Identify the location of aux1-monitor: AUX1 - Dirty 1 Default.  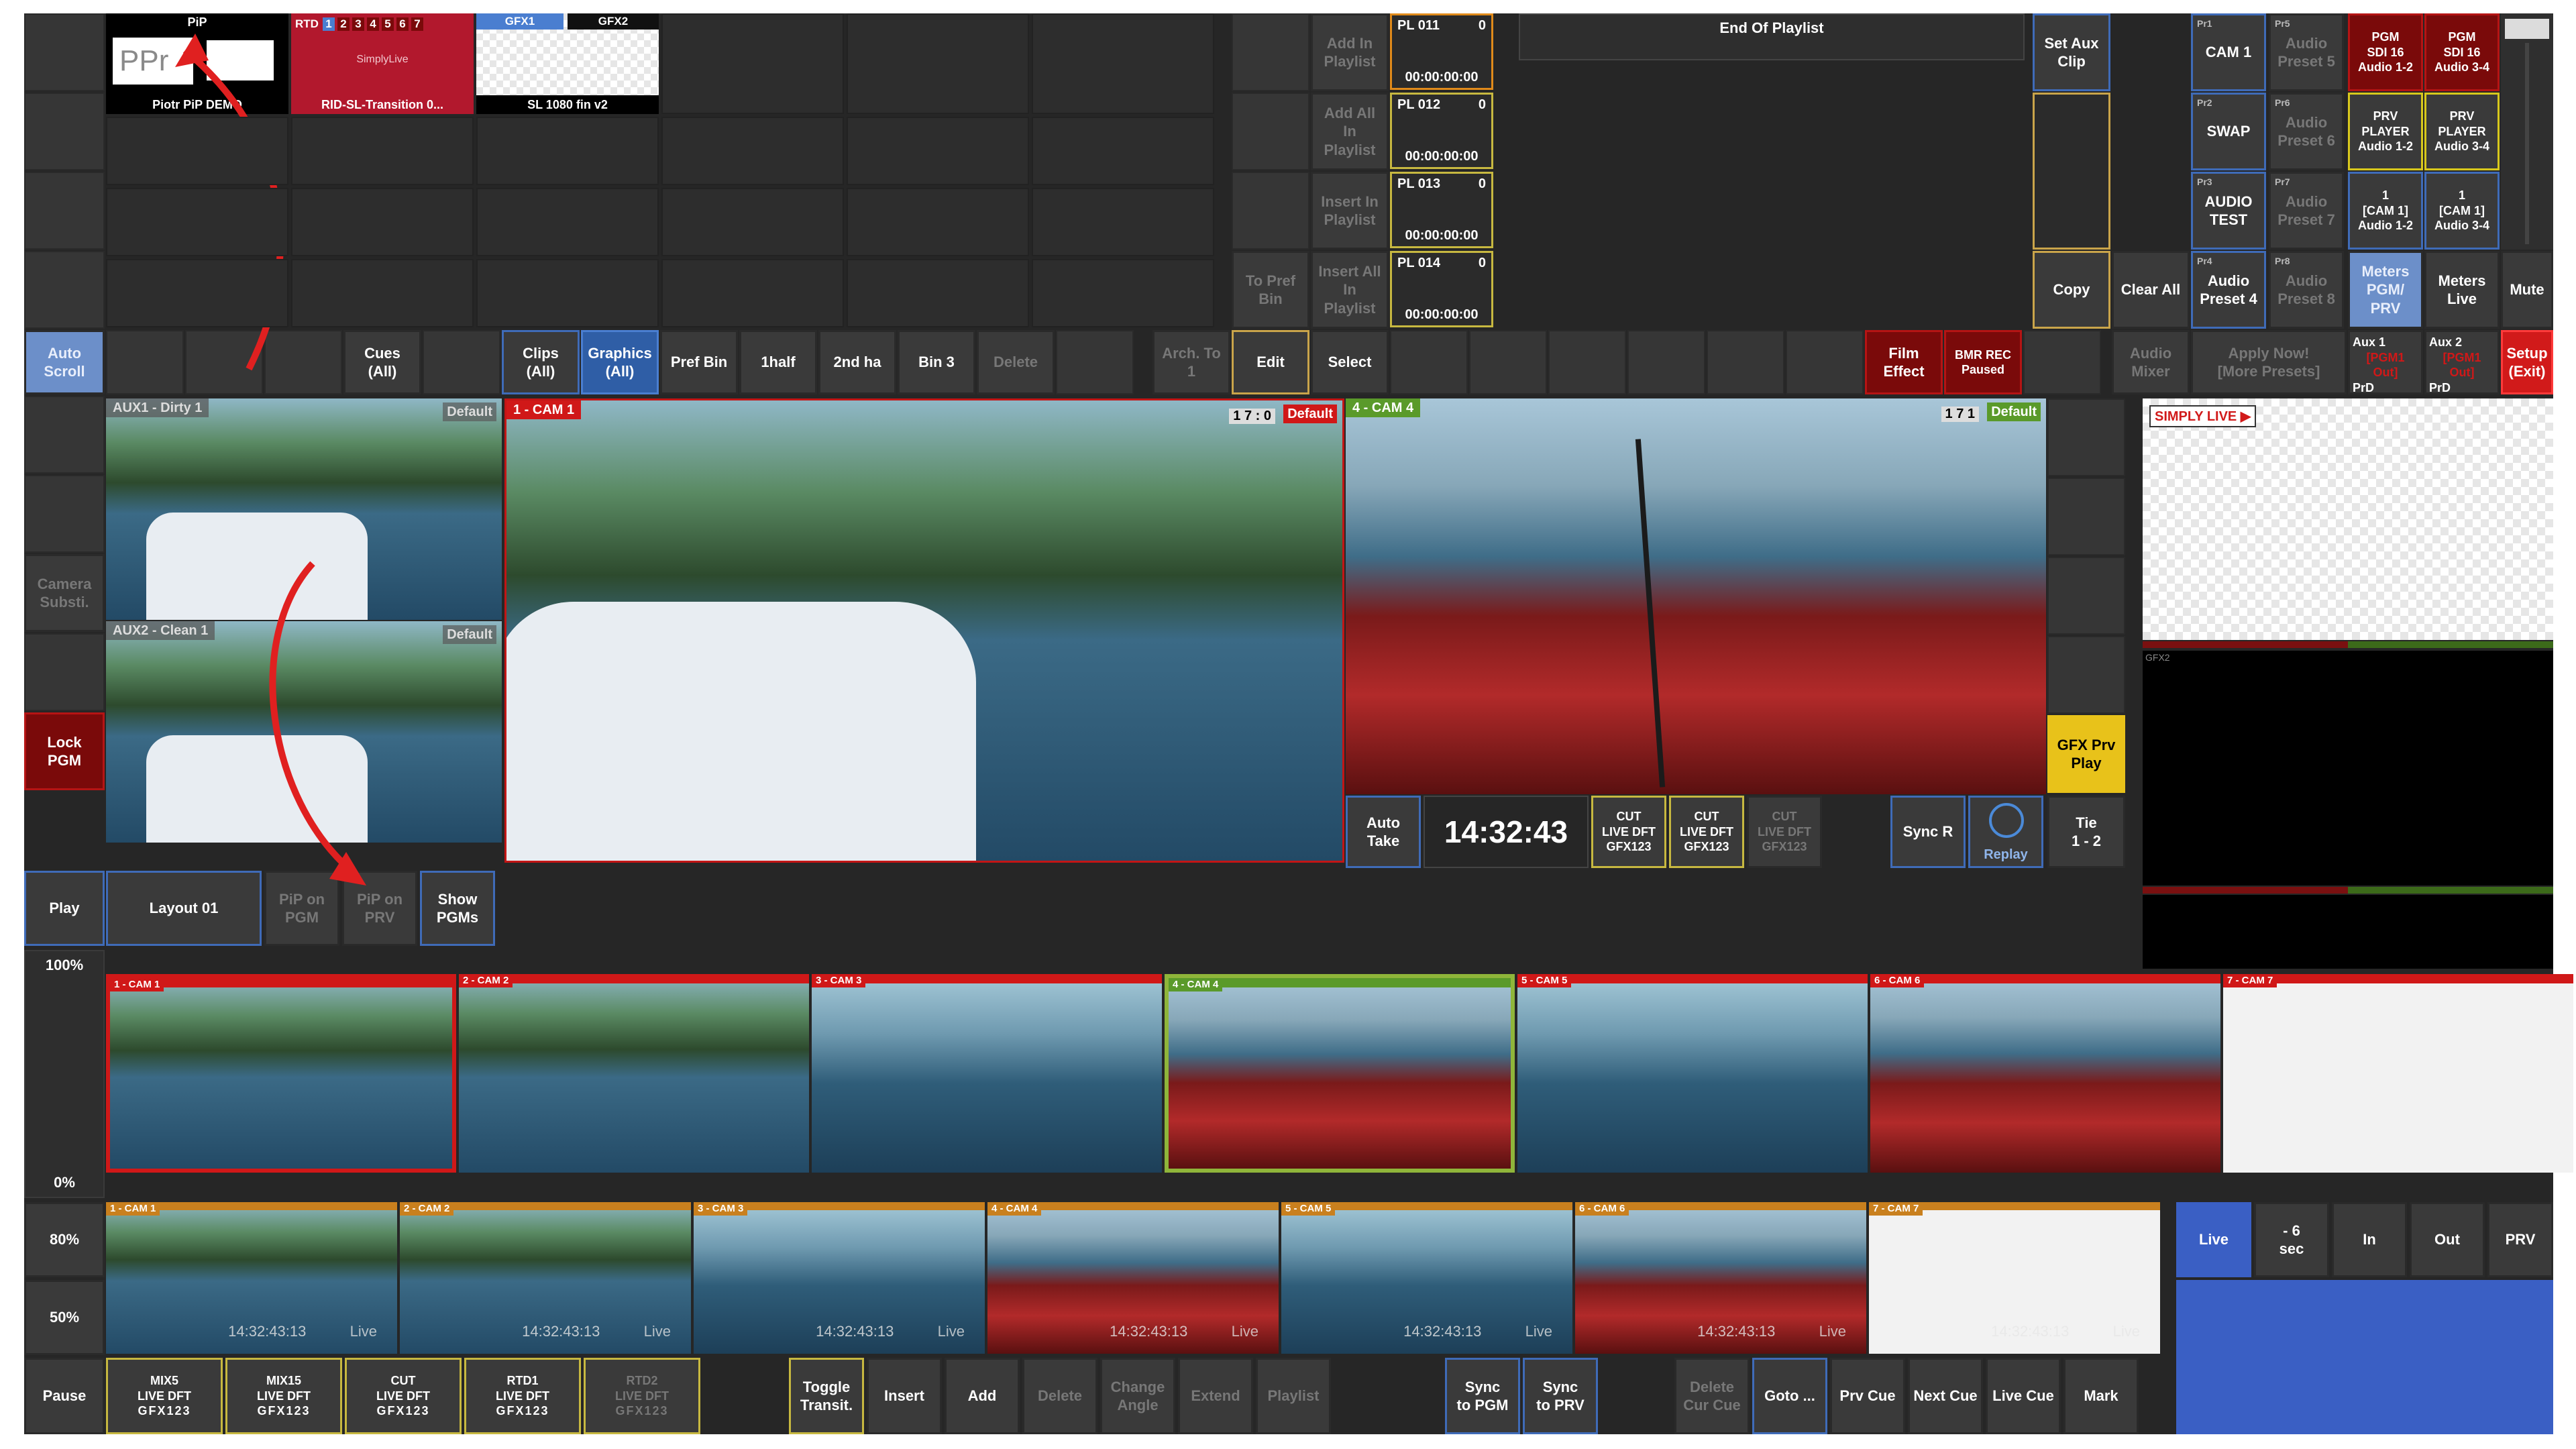
(304, 509).